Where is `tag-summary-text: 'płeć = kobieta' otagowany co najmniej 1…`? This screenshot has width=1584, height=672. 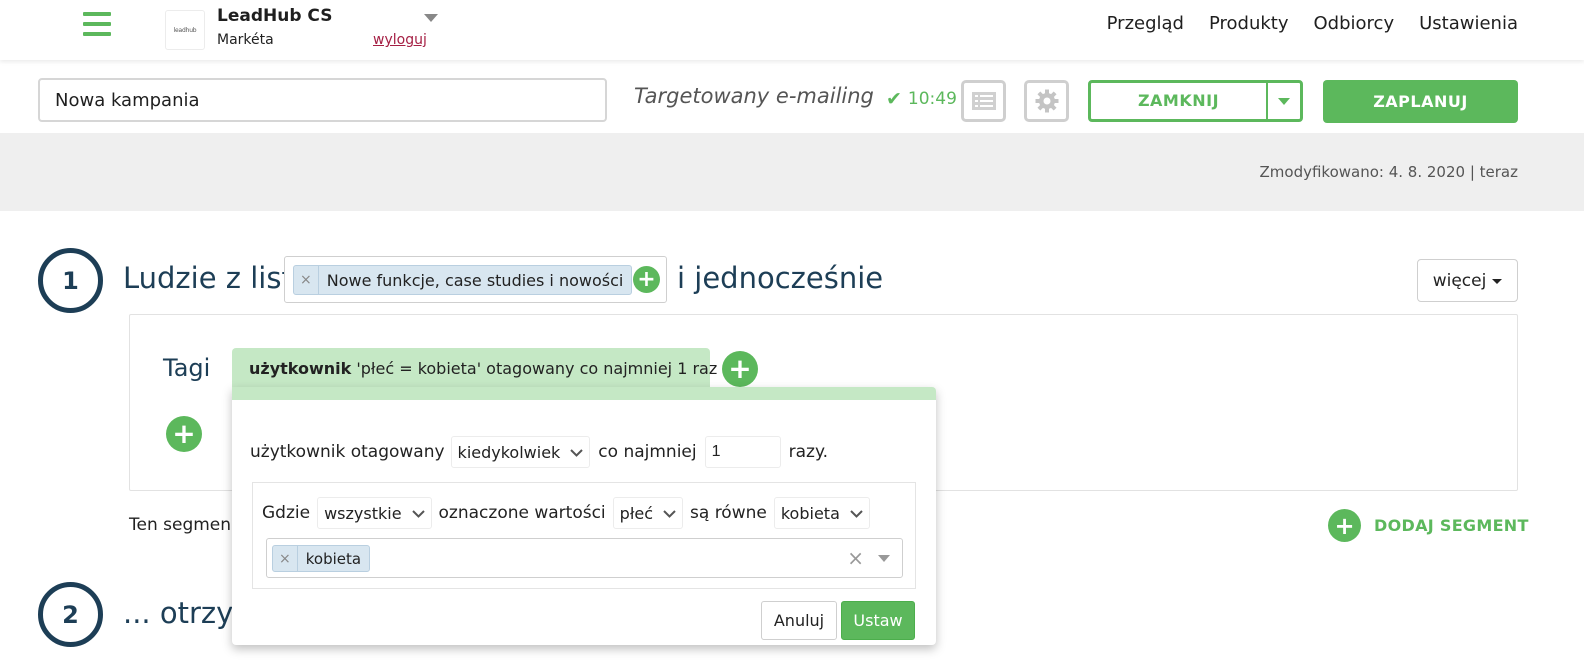 tag-summary-text: 'płeć = kobieta' otagowany co najmniej 1… is located at coordinates (534, 368).